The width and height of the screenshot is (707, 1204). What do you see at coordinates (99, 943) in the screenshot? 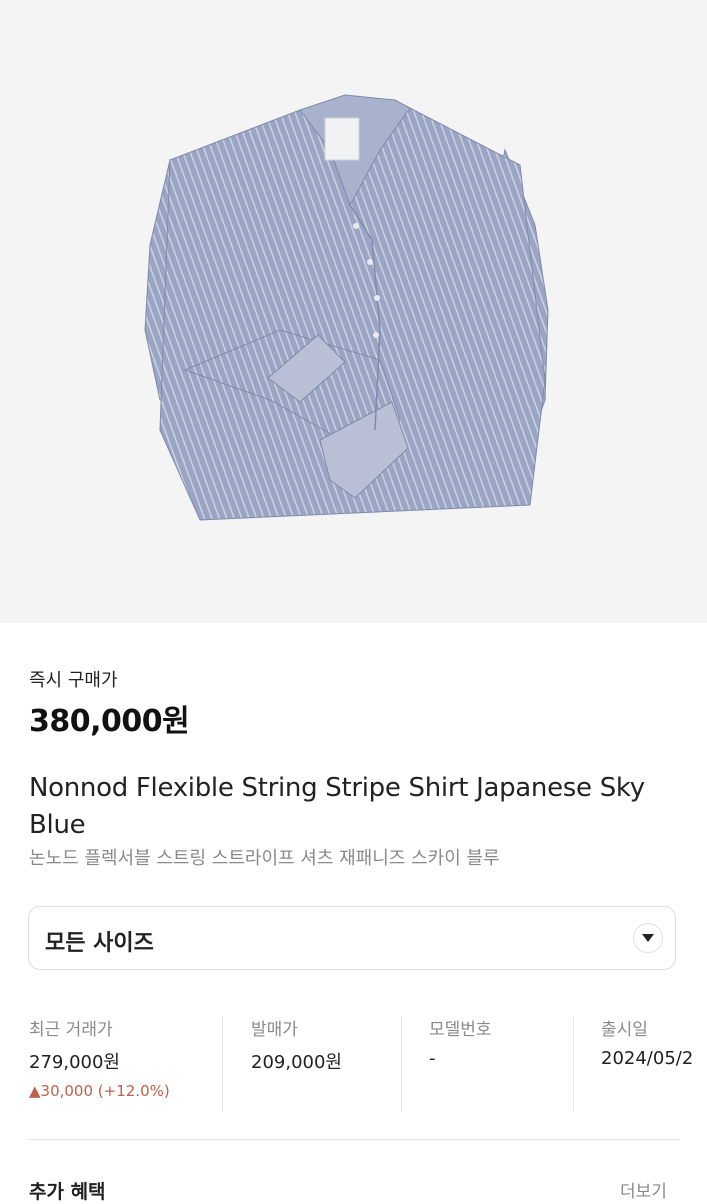
I see `size-selector-label: 모든 사이즈` at bounding box center [99, 943].